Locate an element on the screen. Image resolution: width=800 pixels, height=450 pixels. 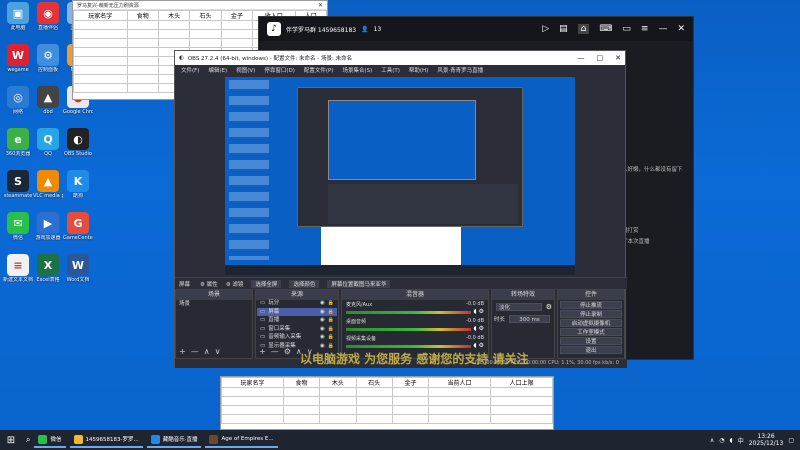
menu-item: 编辑(E) is located at coordinates (217, 70).